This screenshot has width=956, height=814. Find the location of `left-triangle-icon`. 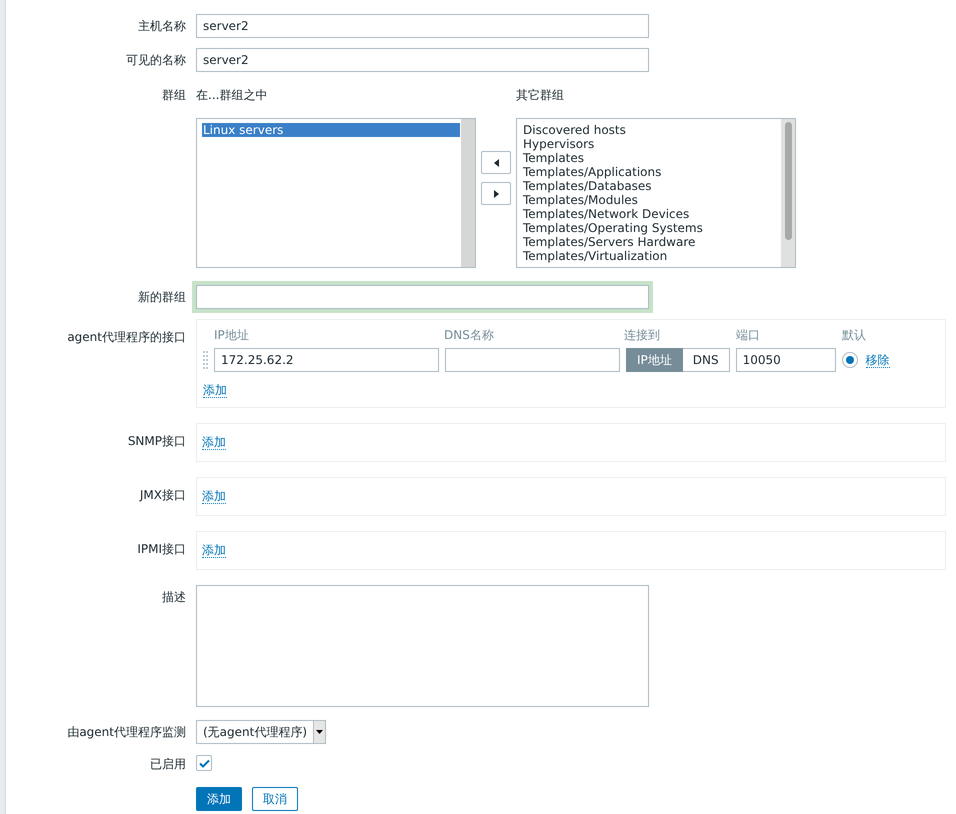

left-triangle-icon is located at coordinates (496, 163).